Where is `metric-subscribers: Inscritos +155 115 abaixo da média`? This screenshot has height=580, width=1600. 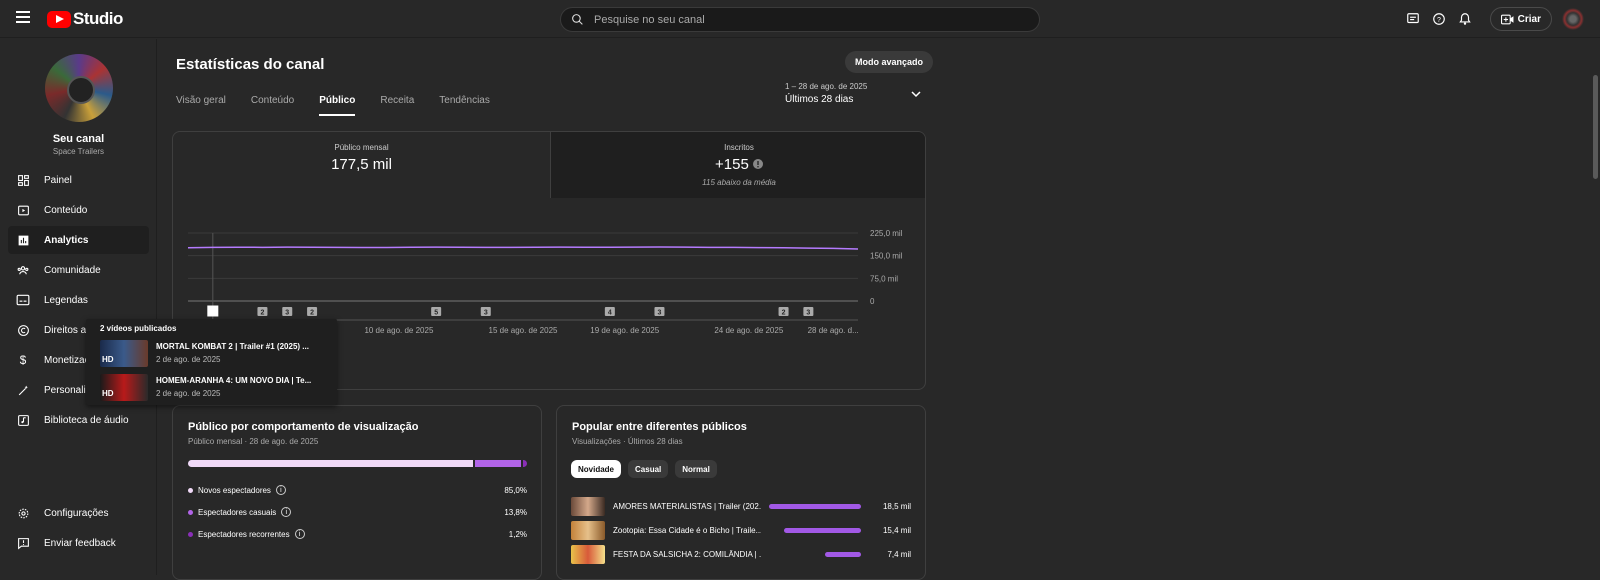
metric-subscribers: Inscritos +155 115 abaixo da média is located at coordinates (737, 165).